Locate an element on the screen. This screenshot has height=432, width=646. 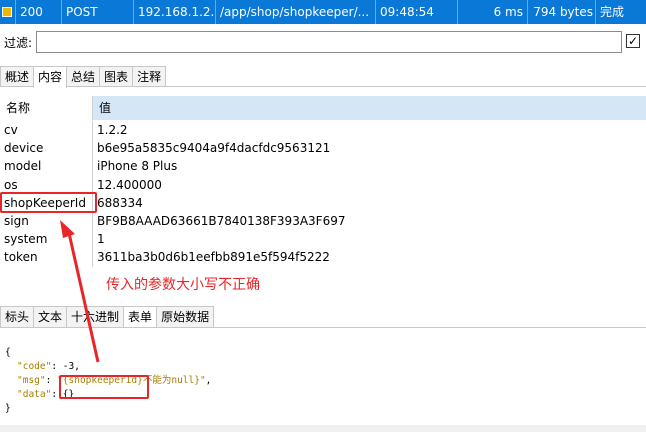
tabs2-divider is located at coordinates (323, 327).